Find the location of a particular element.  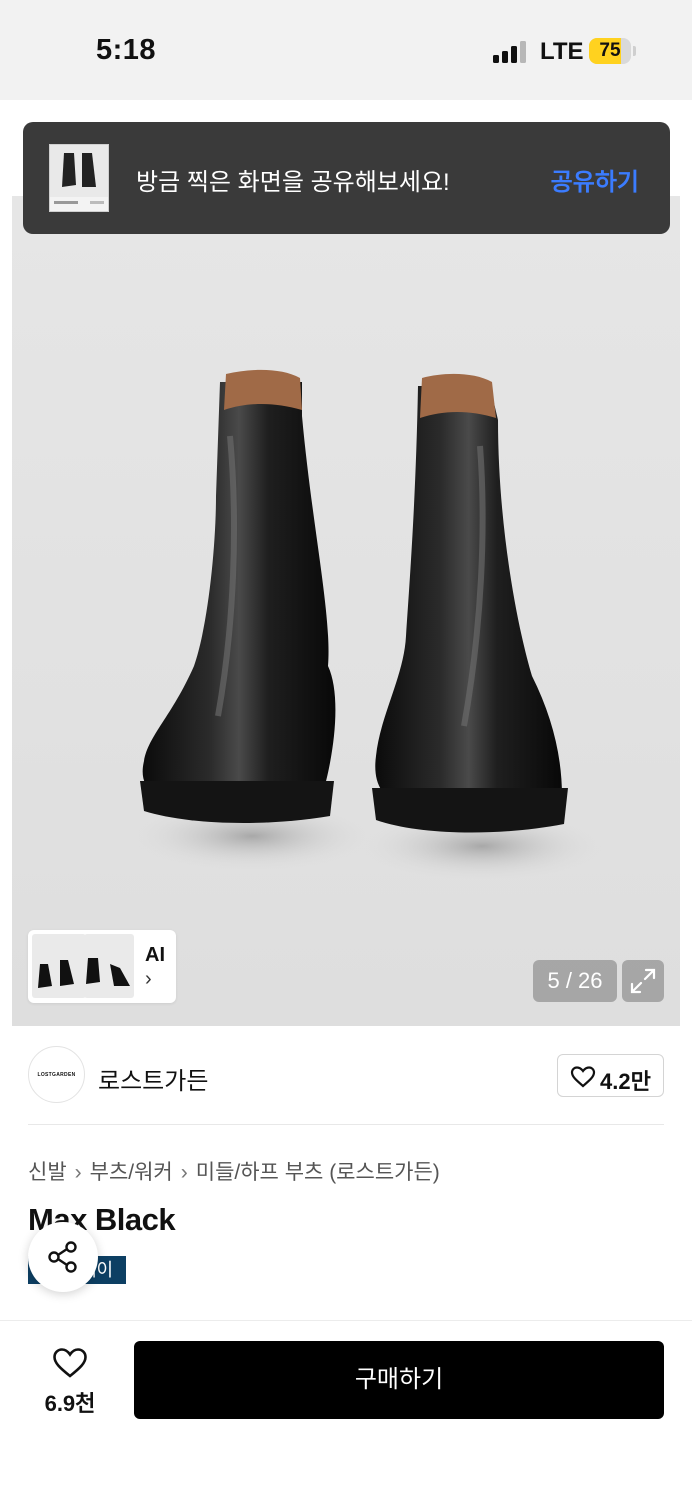

brand-like-button: 4.2만 is located at coordinates (610, 1075).